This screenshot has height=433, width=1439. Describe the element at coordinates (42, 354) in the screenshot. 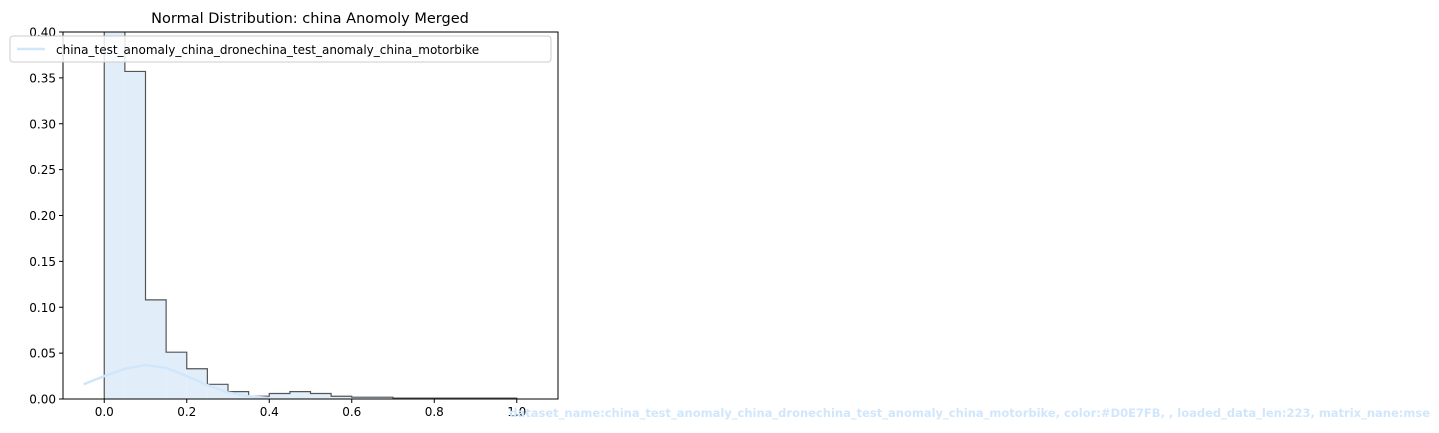

I see `y-tick-label: 0.05` at that location.